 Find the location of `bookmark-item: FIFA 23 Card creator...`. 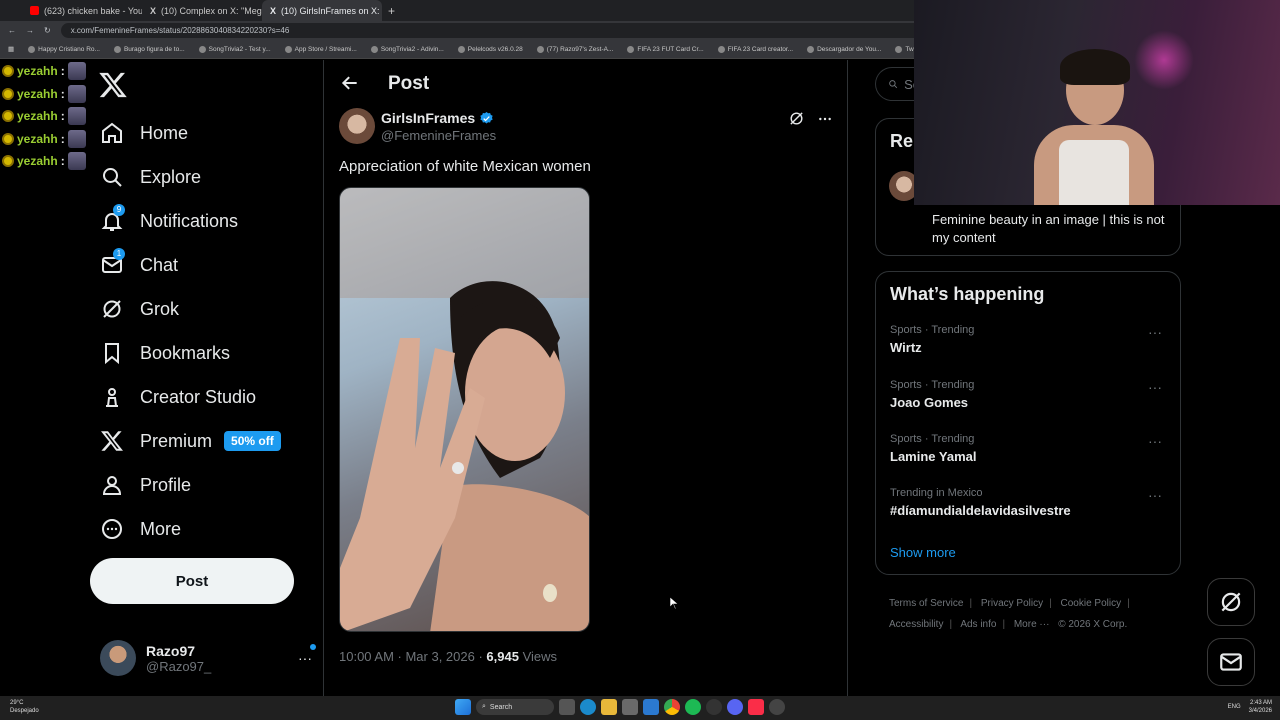

bookmark-item: FIFA 23 Card creator... is located at coordinates (755, 49).